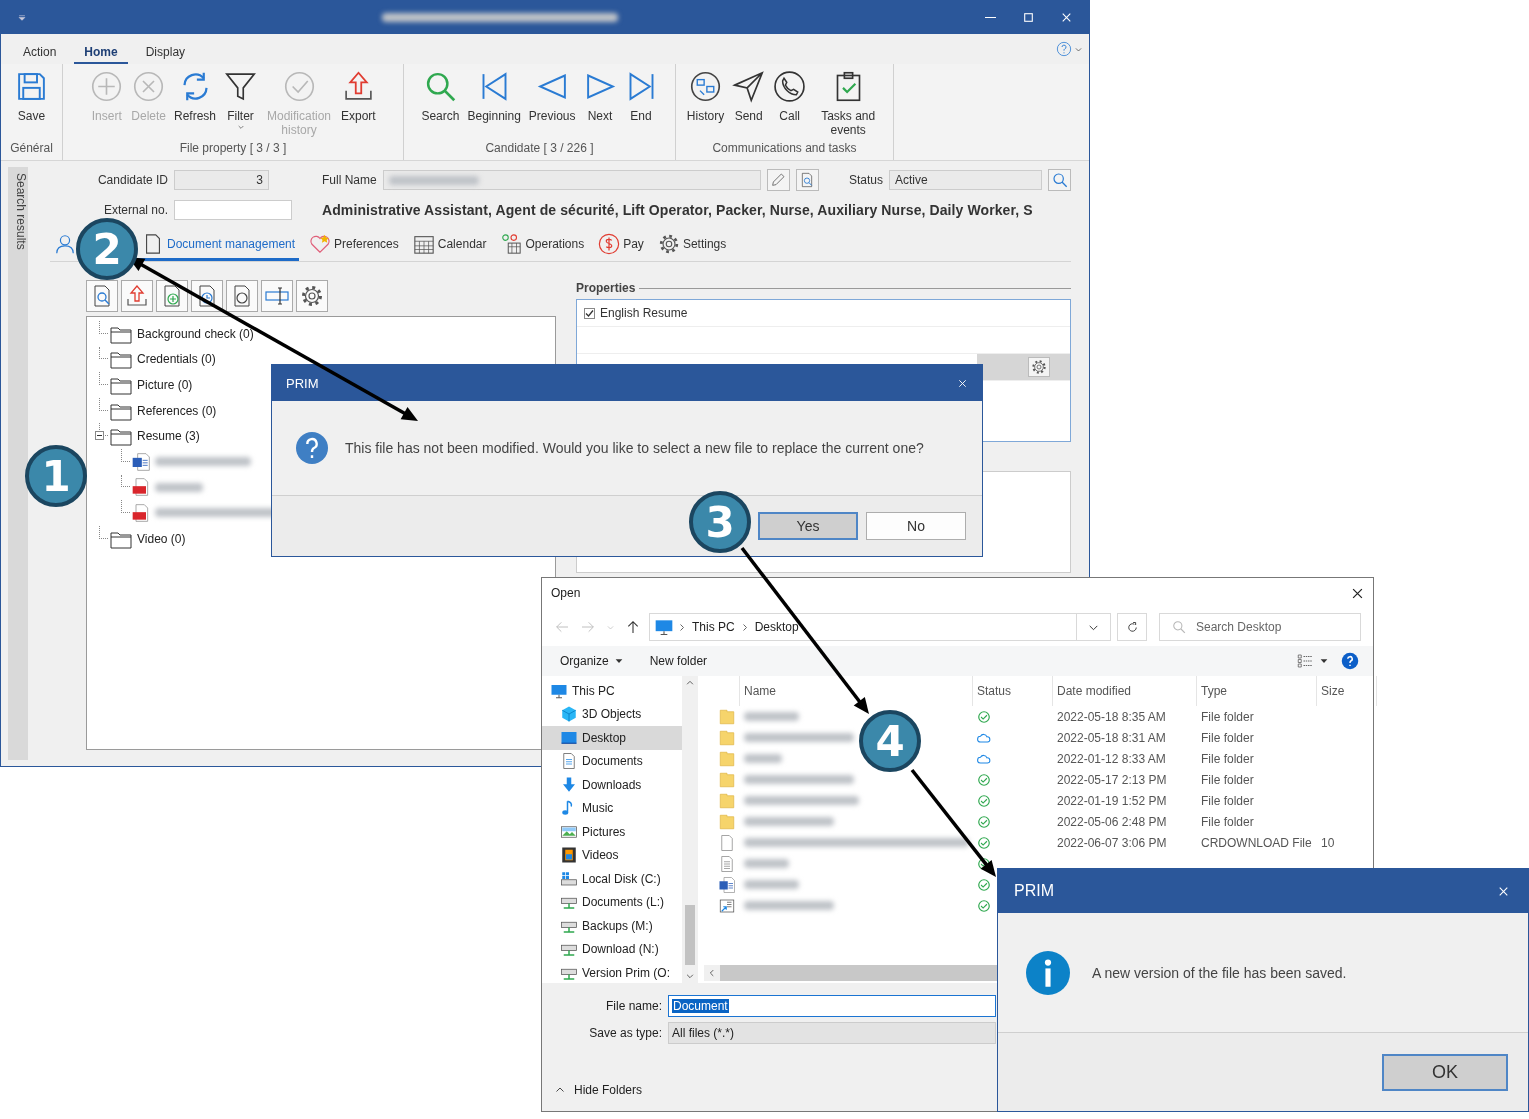 The width and height of the screenshot is (1529, 1119). I want to click on side-tab: Search results, so click(18, 463).